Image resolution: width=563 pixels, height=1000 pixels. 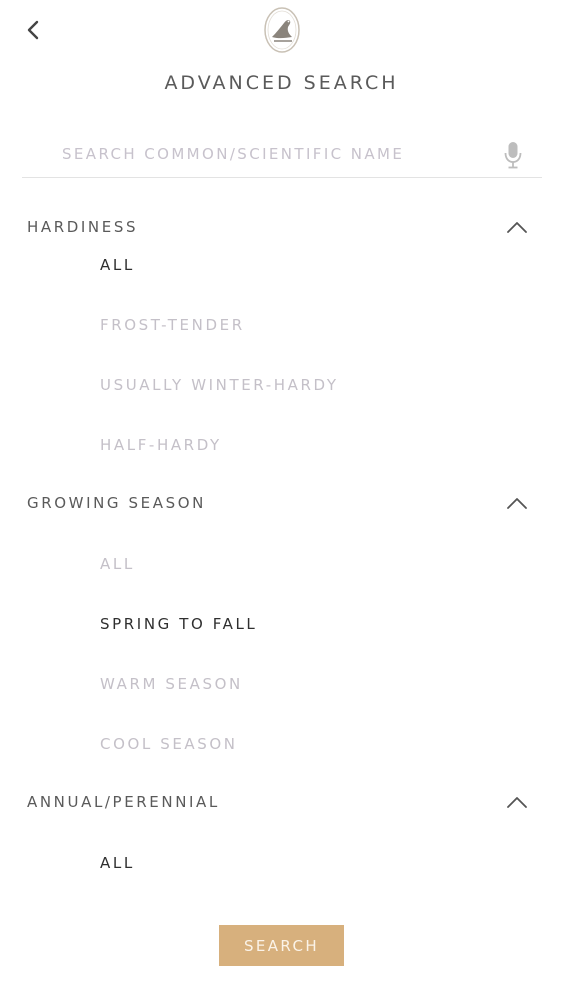 I want to click on section-title: GROWING SEASON, so click(x=116, y=503).